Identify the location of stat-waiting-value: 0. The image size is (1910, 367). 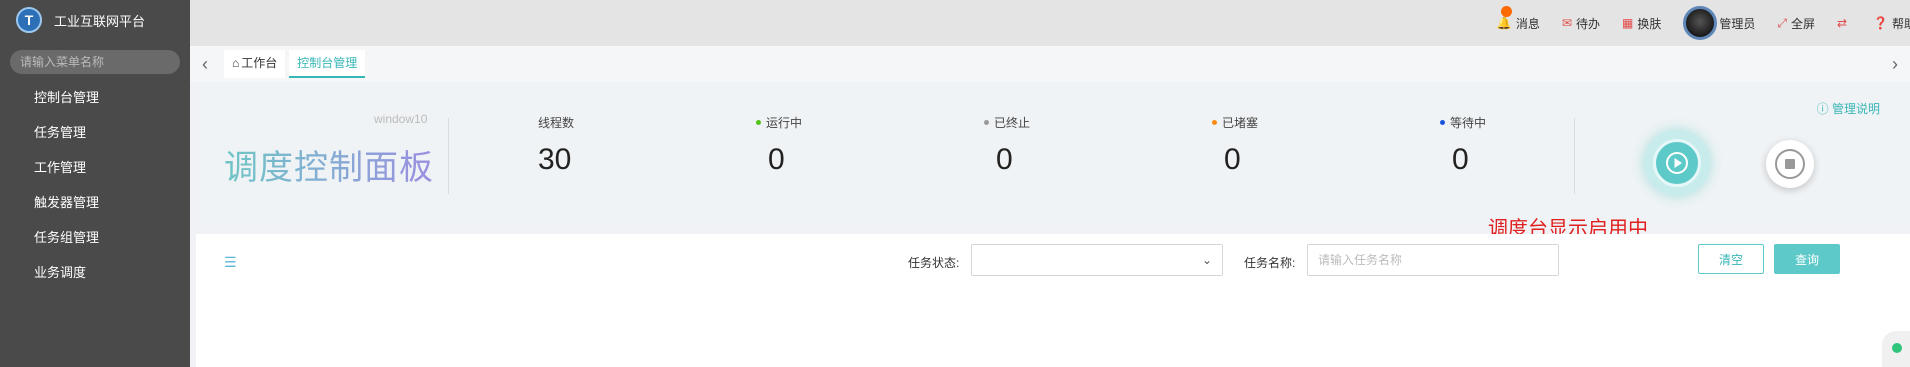
(1460, 159).